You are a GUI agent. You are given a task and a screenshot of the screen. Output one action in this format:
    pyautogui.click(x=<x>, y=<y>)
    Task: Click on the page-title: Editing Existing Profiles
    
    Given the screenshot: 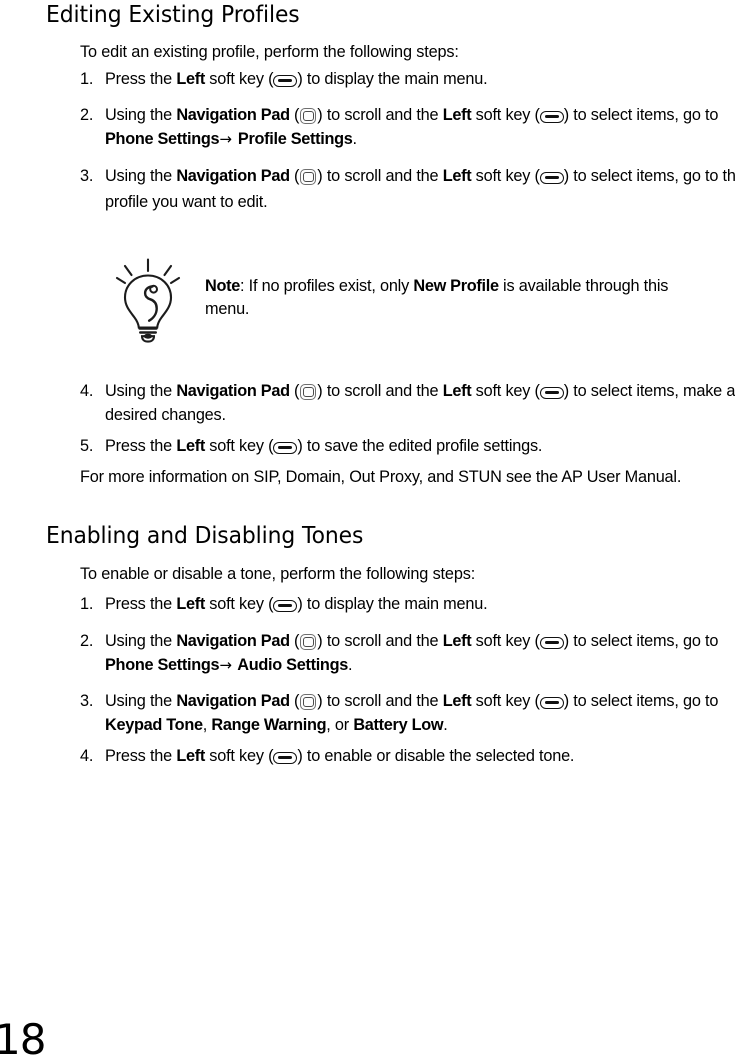 What is the action you would take?
    pyautogui.click(x=173, y=14)
    